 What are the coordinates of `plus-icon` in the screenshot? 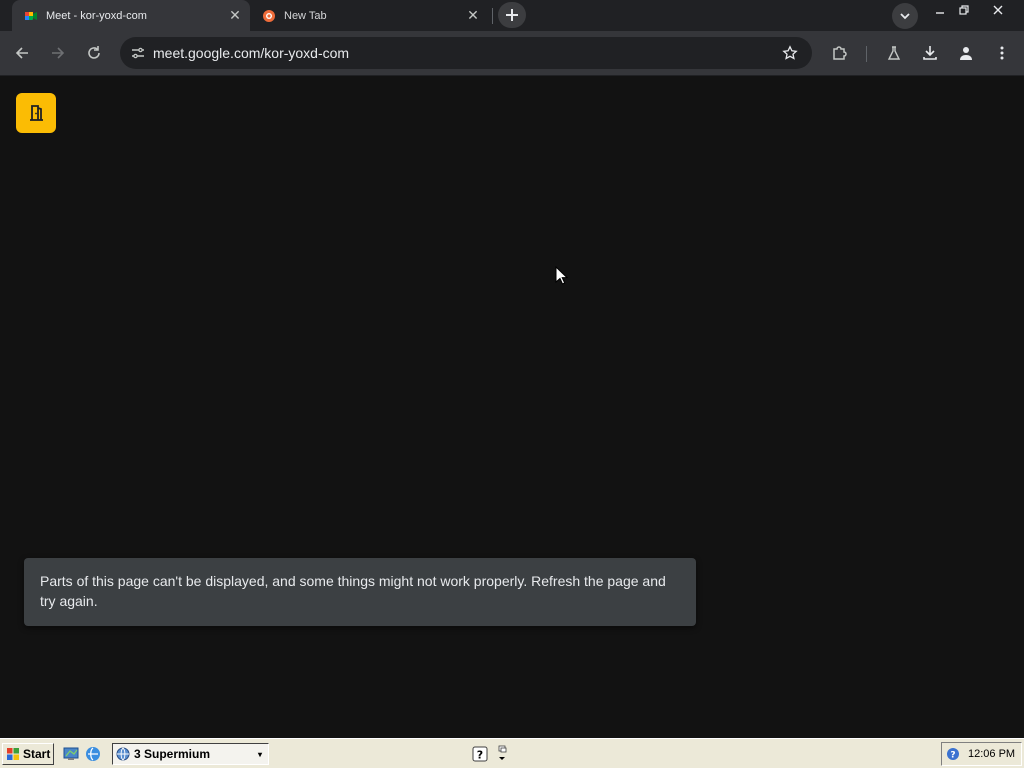 It's located at (512, 15).